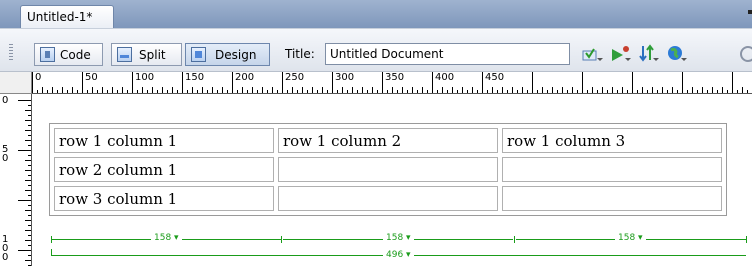 The height and width of the screenshot is (266, 752). Describe the element at coordinates (11, 53) in the screenshot. I see `toolbar-grip-handle` at that location.